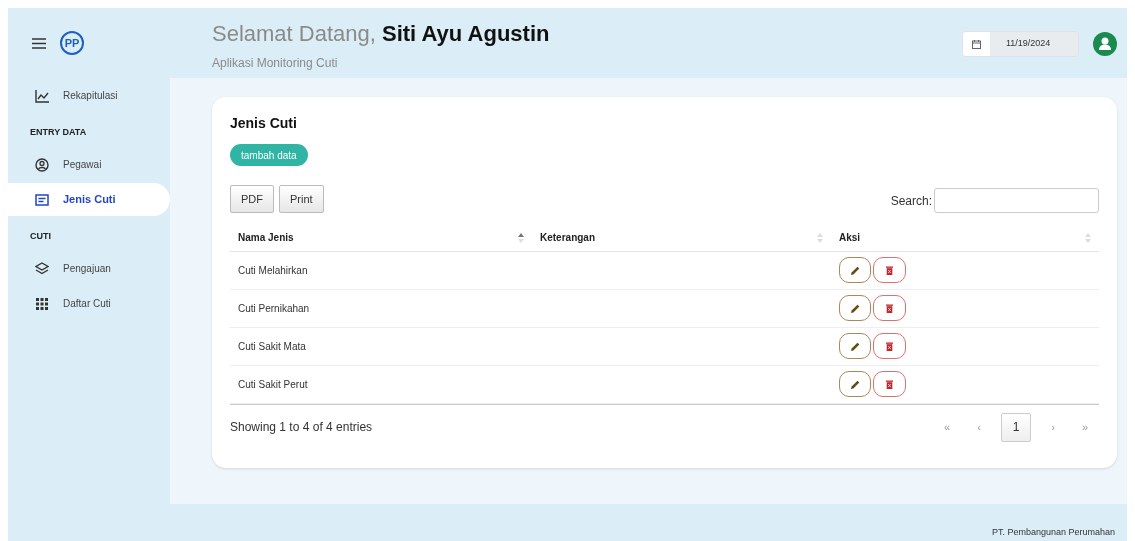  What do you see at coordinates (1020, 44) in the screenshot?
I see `date-field: 11/19/2024` at bounding box center [1020, 44].